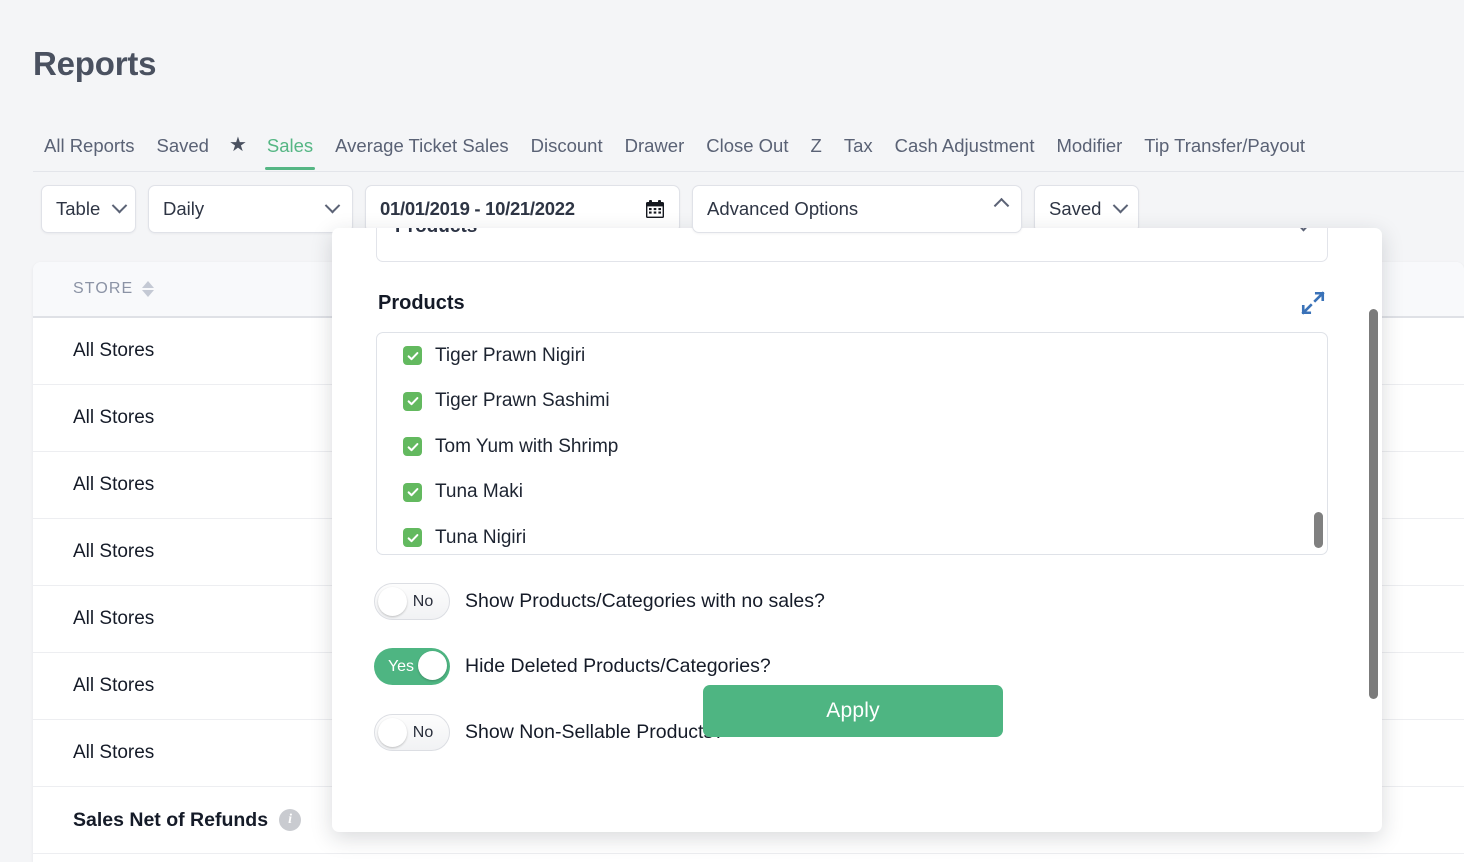  Describe the element at coordinates (527, 446) in the screenshot. I see `product-name: Tom Yum with Shrimp` at that location.